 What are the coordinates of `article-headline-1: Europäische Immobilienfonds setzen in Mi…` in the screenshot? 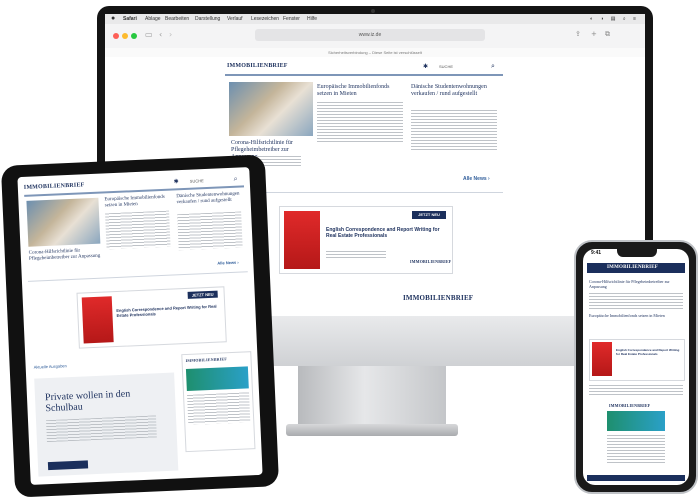 It's located at (361, 91).